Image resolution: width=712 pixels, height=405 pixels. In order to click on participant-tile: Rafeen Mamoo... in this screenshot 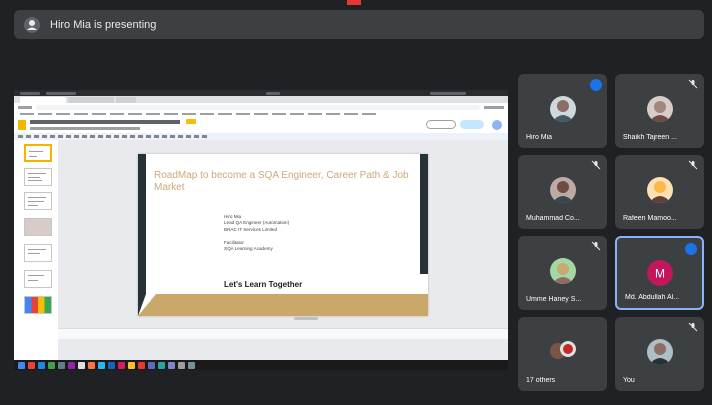, I will do `click(659, 192)`.